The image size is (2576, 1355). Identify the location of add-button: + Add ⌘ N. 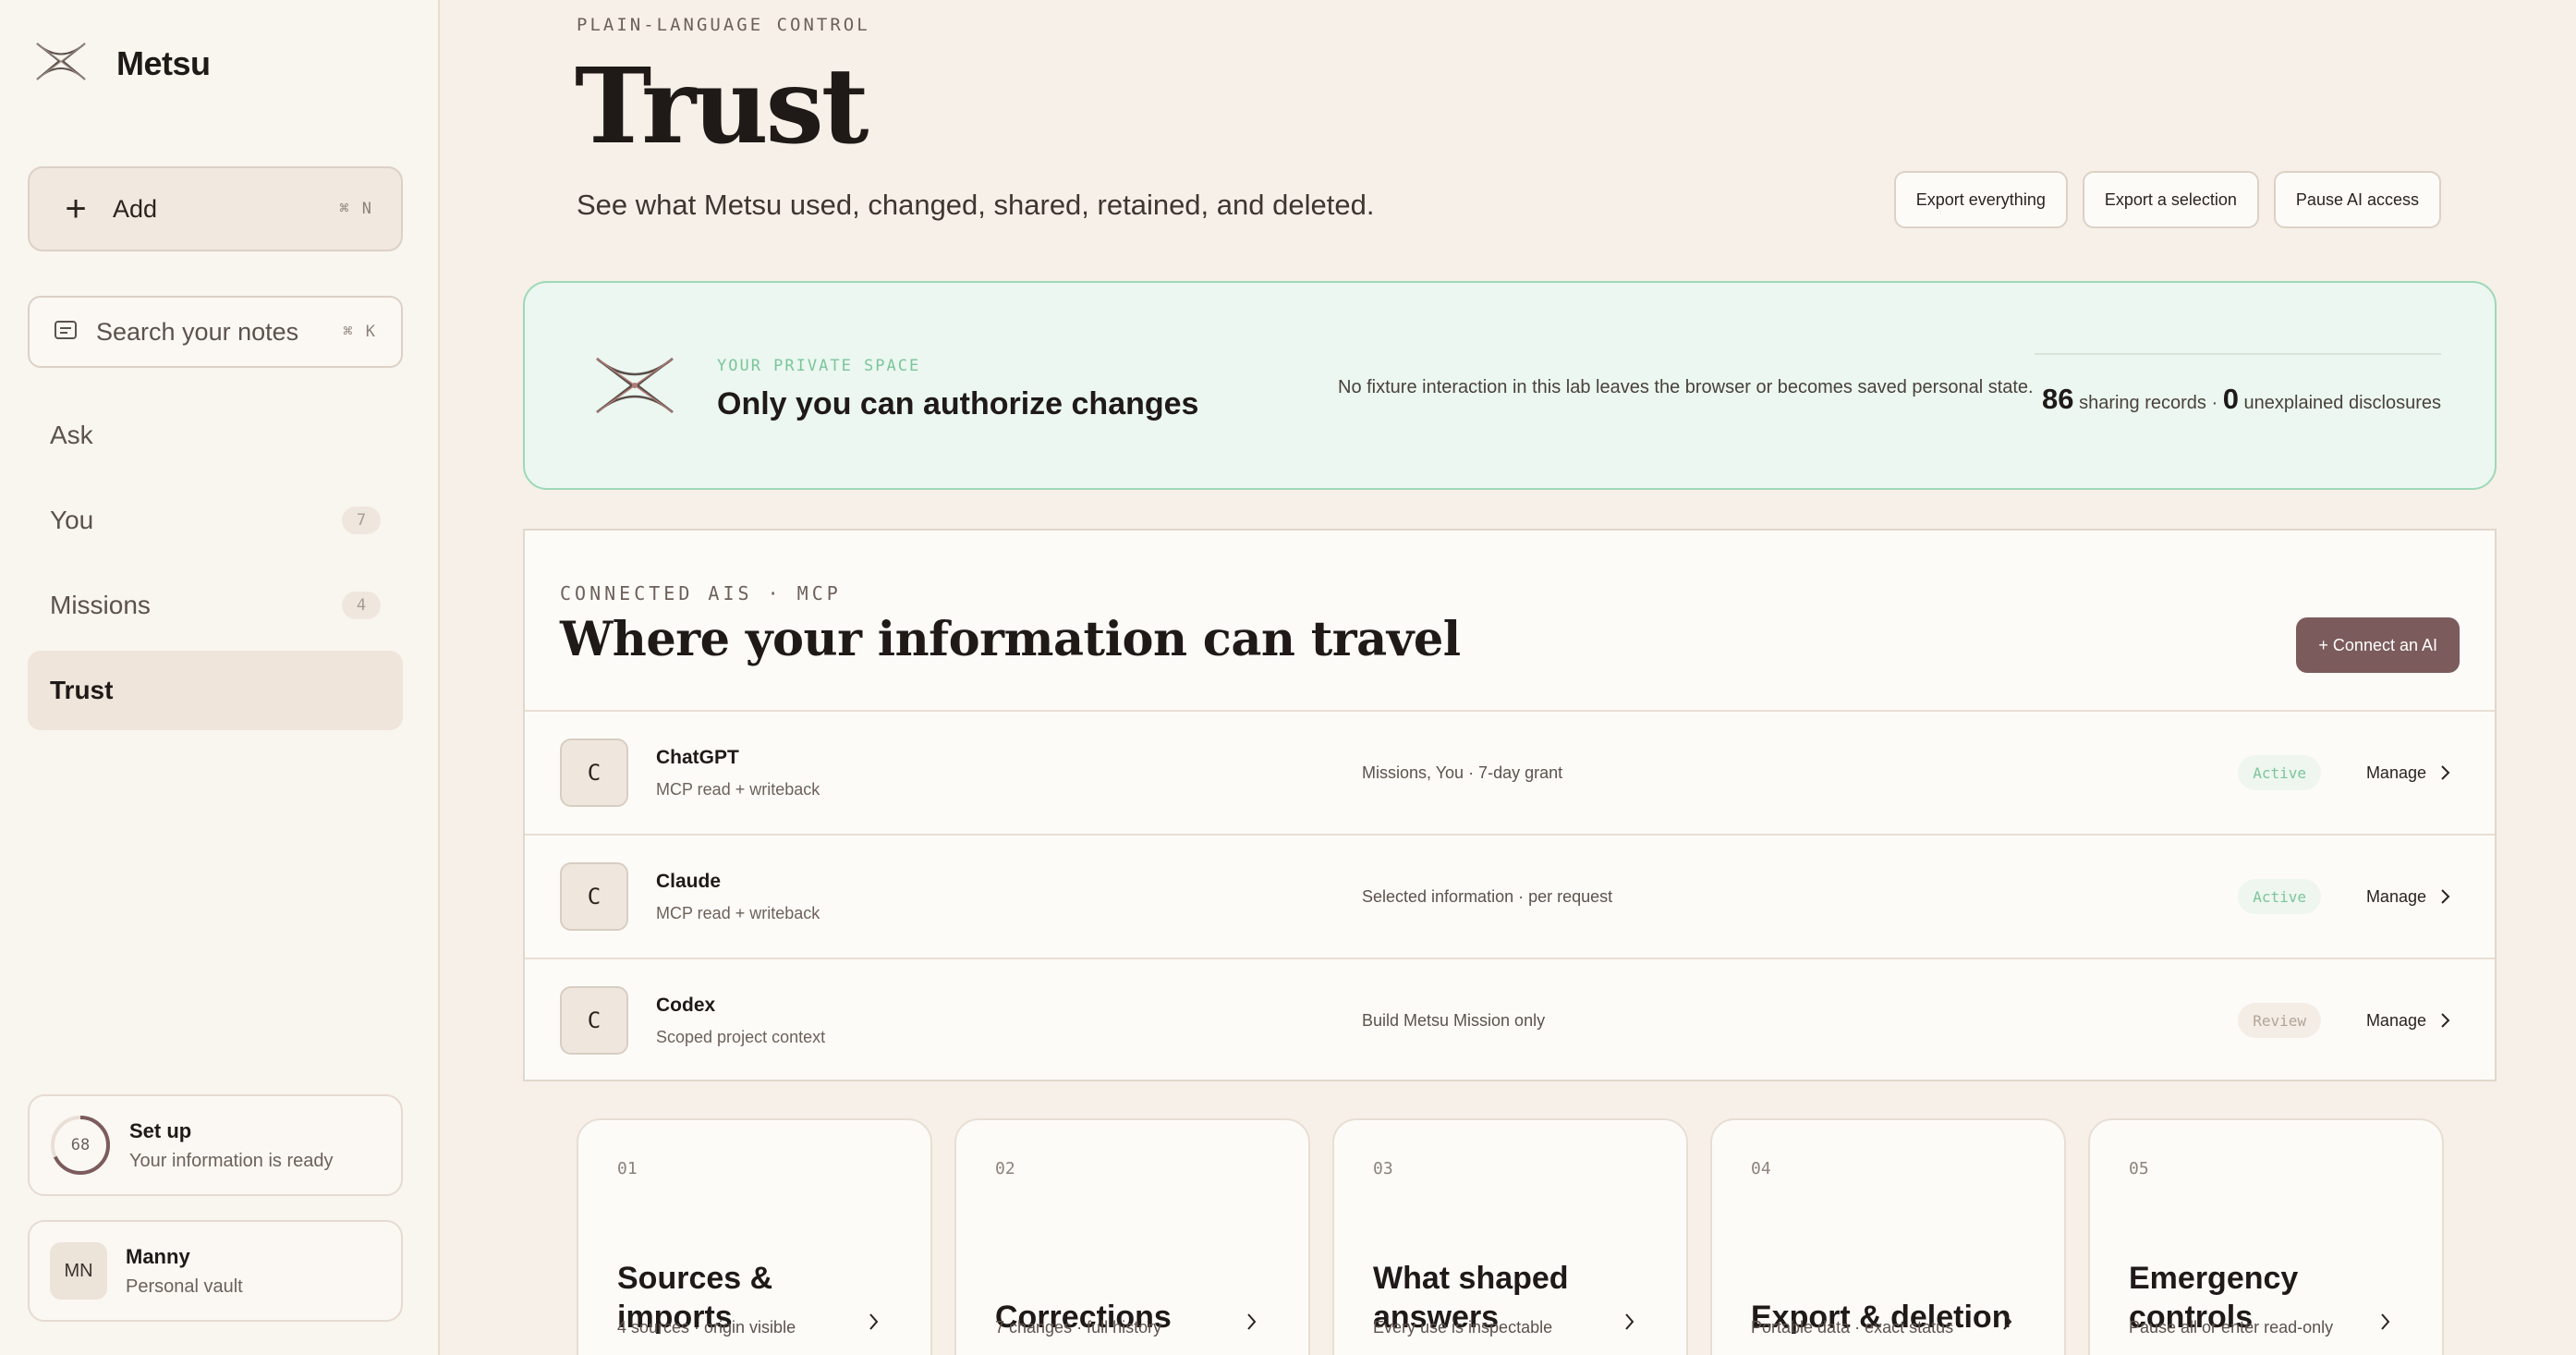
(215, 208).